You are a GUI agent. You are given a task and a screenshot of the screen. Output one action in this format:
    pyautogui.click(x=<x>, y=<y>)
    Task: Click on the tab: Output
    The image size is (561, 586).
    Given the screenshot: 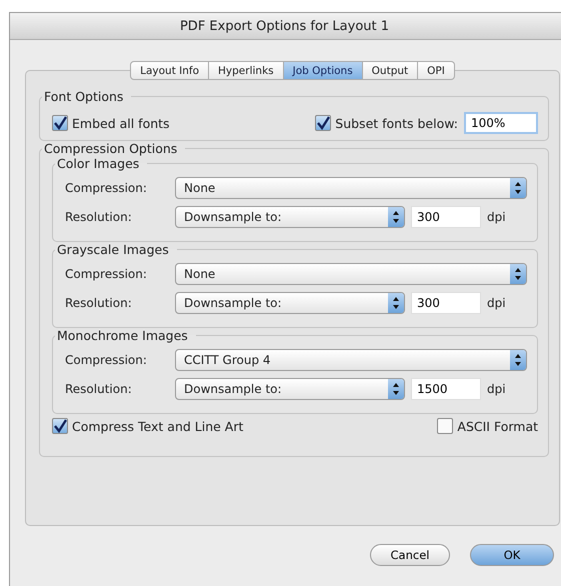 What is the action you would take?
    pyautogui.click(x=390, y=70)
    